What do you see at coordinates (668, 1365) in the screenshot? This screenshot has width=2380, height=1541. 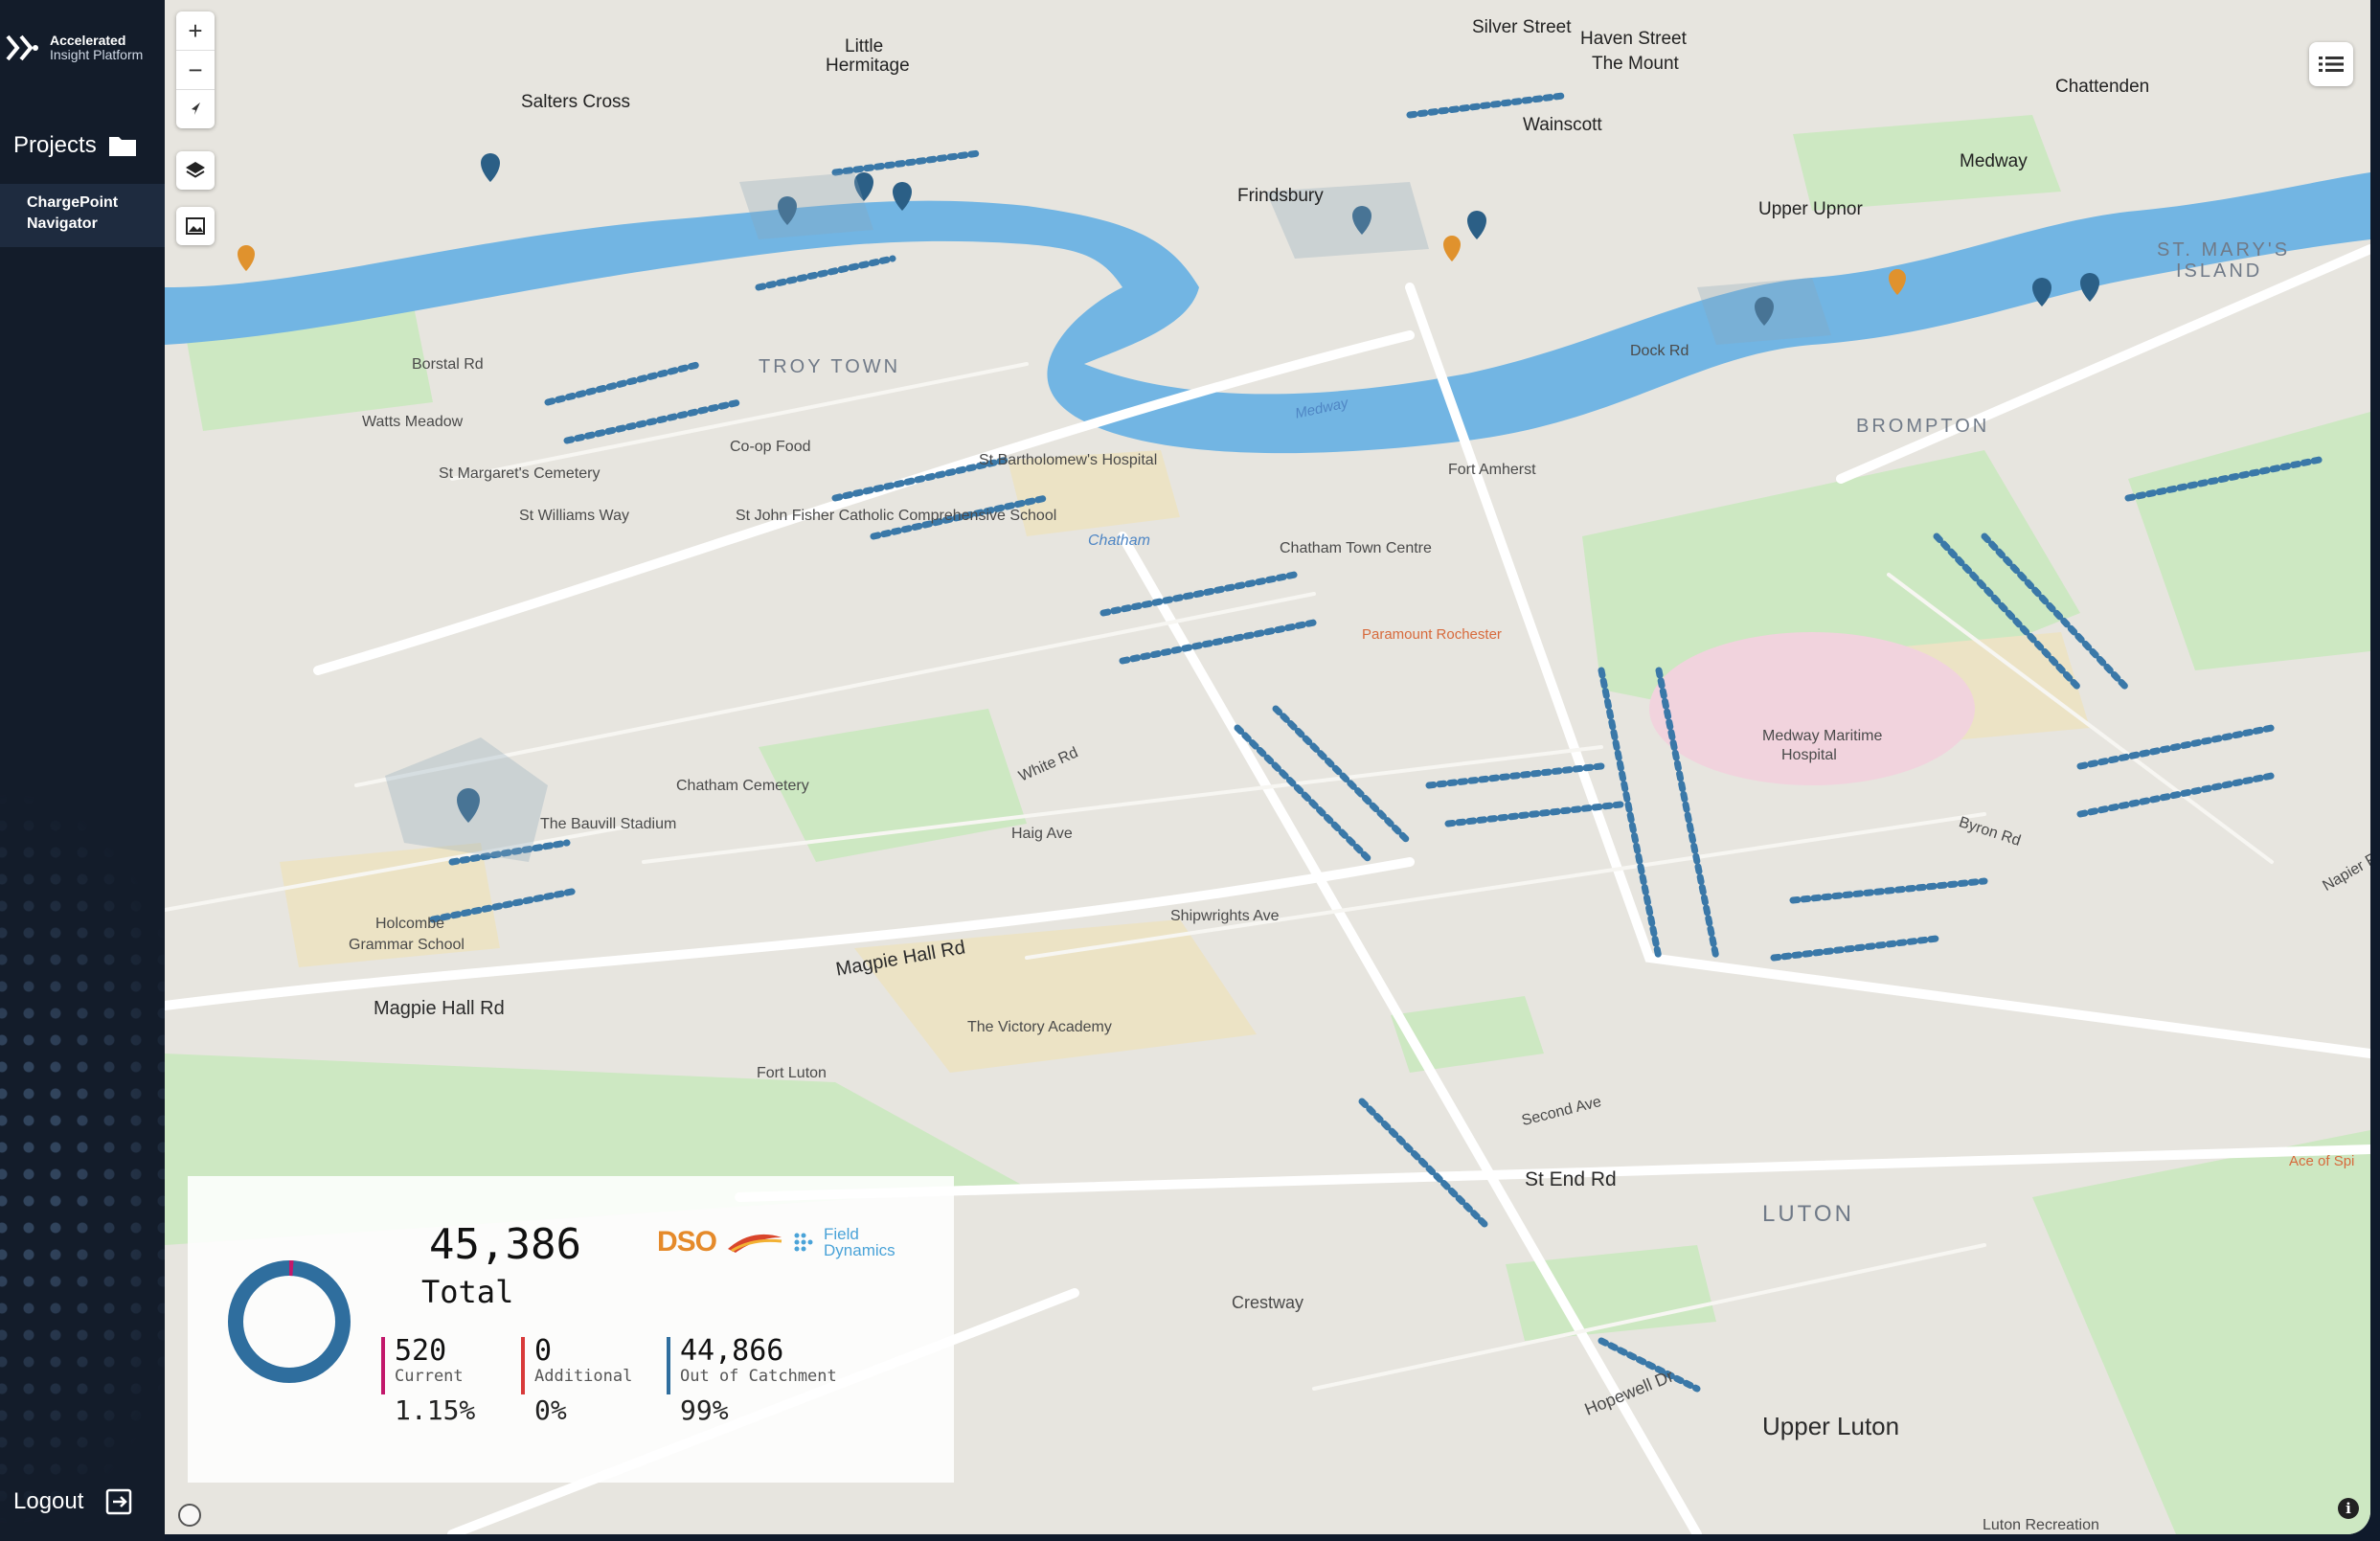 I see `stat-out-of-catchment-bar` at bounding box center [668, 1365].